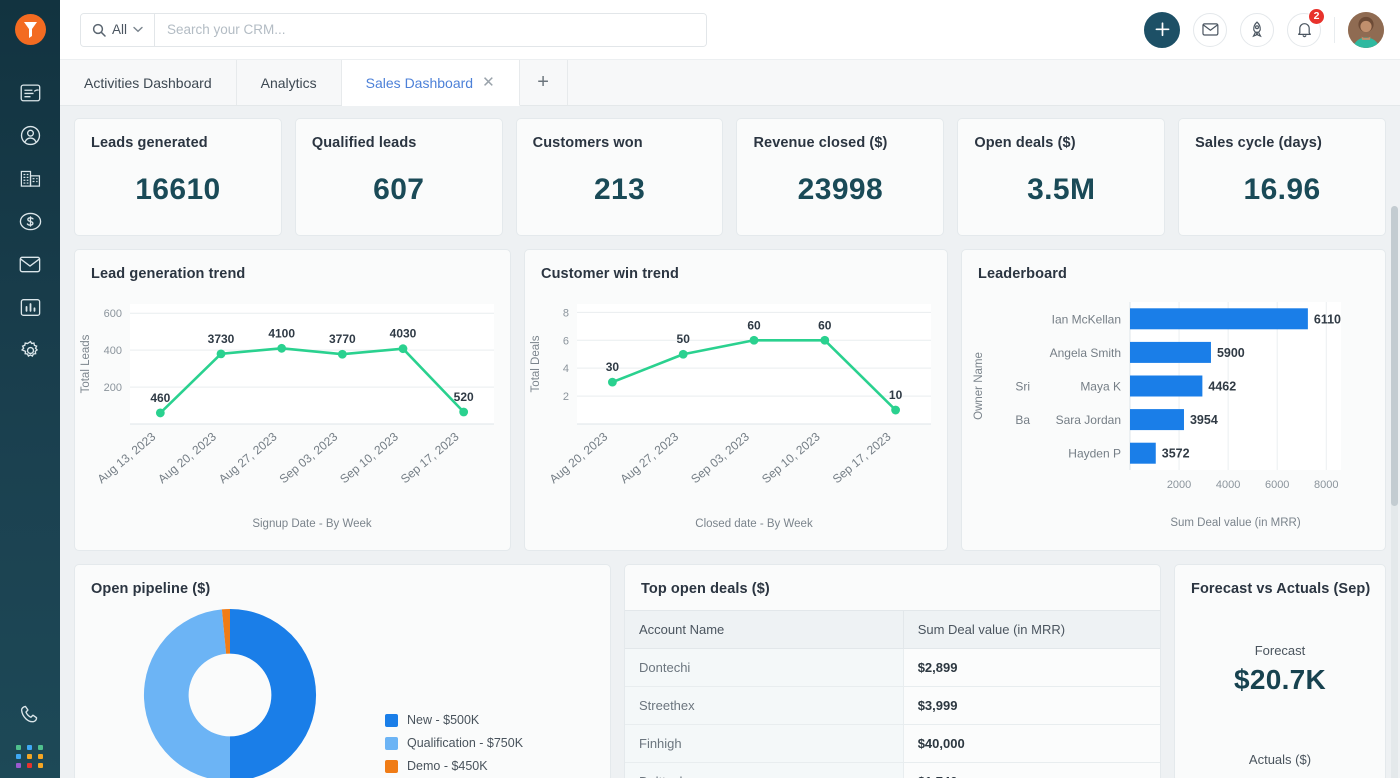  What do you see at coordinates (1257, 29) in the screenshot?
I see `rocket-button` at bounding box center [1257, 29].